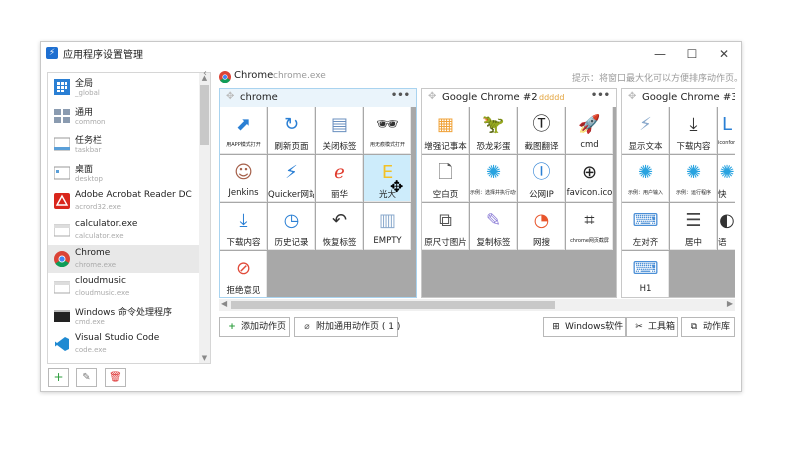 The width and height of the screenshot is (811, 450). What do you see at coordinates (291, 130) in the screenshot?
I see `action-button: ↻ 刷新页面` at bounding box center [291, 130].